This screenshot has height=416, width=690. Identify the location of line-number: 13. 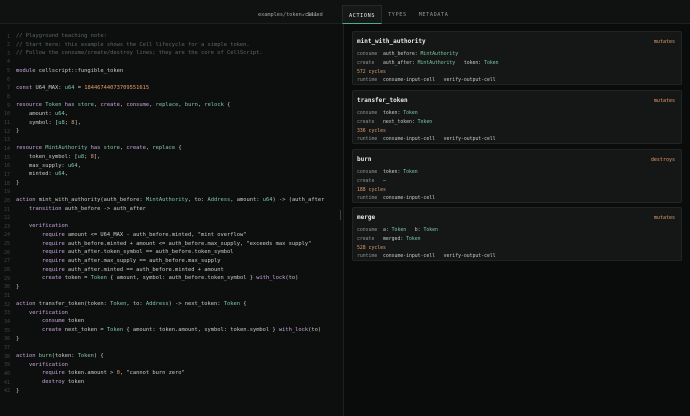
(6, 140).